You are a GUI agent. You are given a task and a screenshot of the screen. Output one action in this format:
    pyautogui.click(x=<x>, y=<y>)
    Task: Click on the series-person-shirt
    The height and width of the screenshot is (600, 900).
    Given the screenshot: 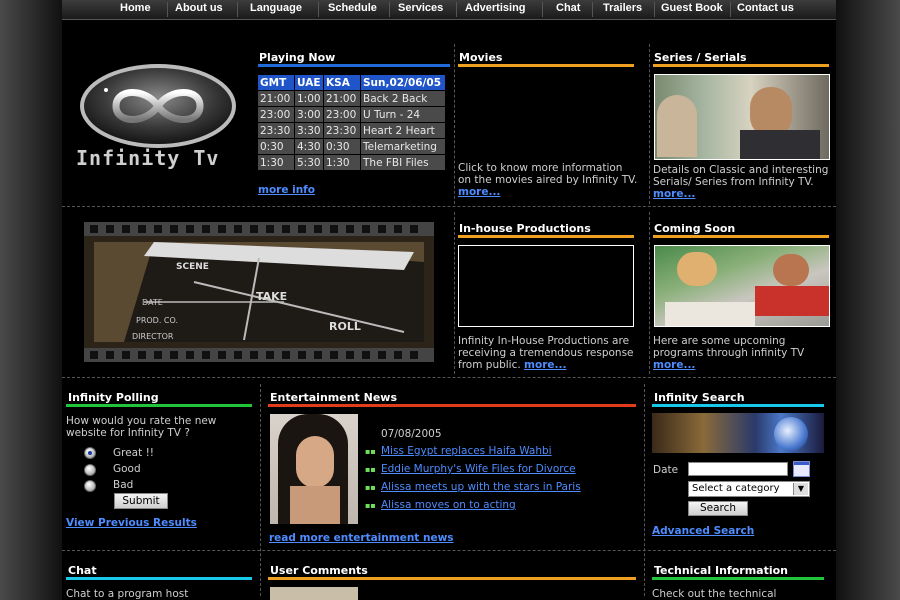 What is the action you would take?
    pyautogui.click(x=780, y=144)
    